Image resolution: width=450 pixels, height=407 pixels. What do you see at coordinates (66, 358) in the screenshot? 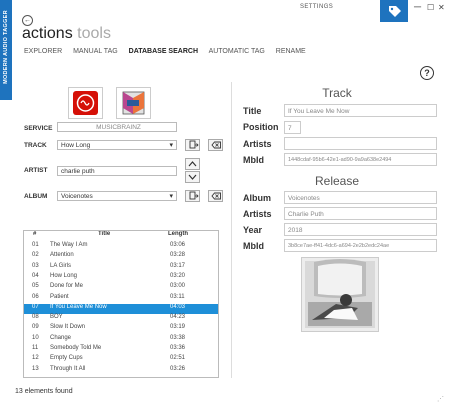
I see `track-title: Empty Cups` at bounding box center [66, 358].